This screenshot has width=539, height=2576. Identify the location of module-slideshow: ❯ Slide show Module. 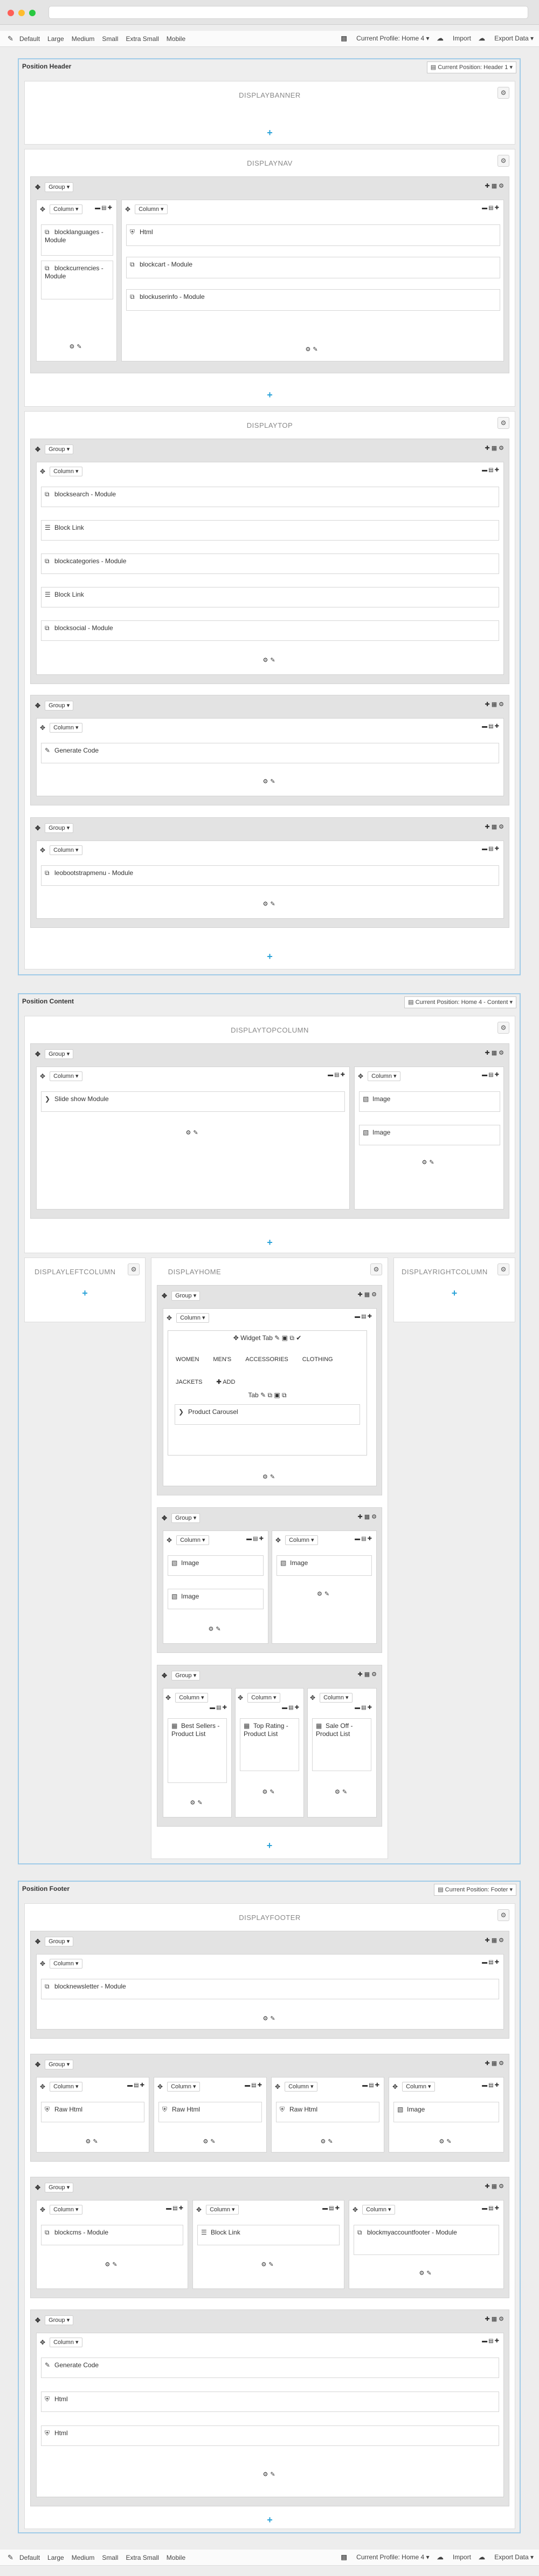
(193, 1101).